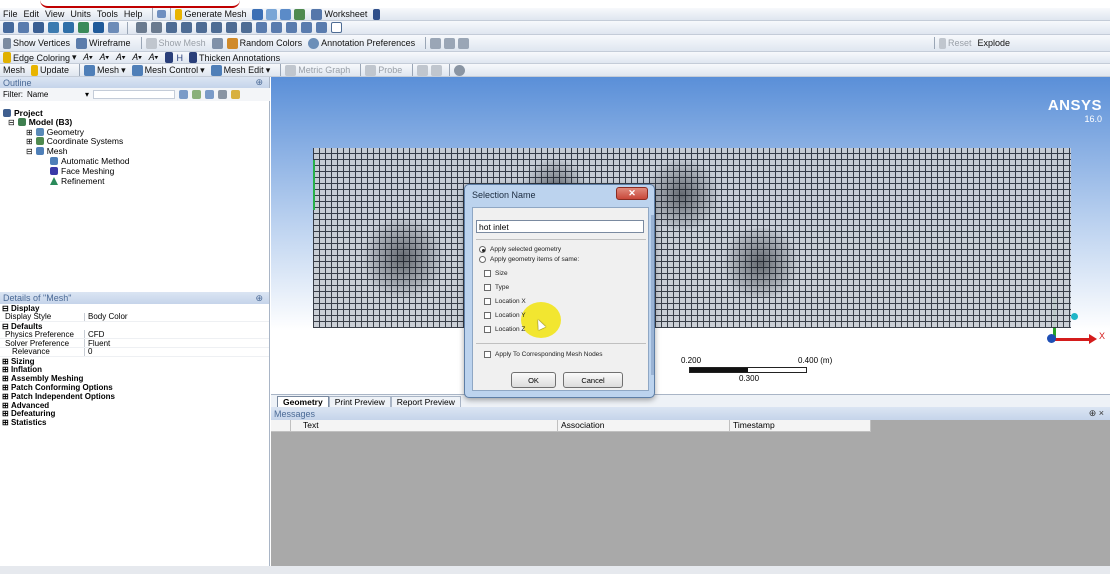 Image resolution: width=1110 pixels, height=574 pixels. What do you see at coordinates (336, 27) in the screenshot?
I see `window-icon` at bounding box center [336, 27].